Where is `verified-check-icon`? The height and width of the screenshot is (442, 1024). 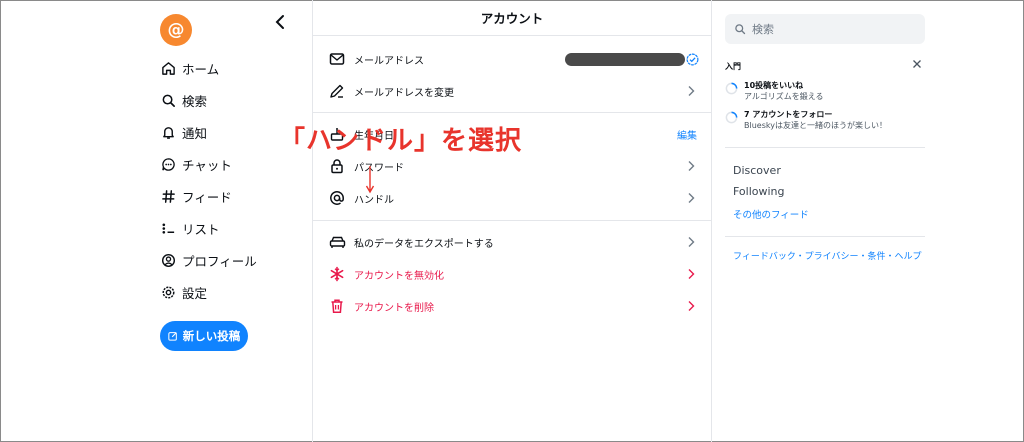
verified-check-icon is located at coordinates (692, 59).